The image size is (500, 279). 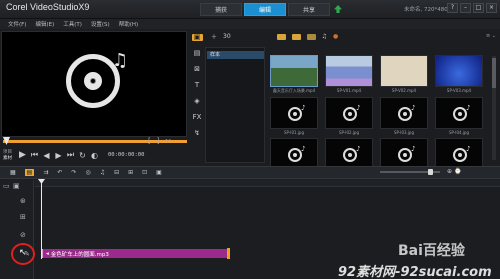 I want to click on repeat-icon: ↻, so click(x=82, y=155).